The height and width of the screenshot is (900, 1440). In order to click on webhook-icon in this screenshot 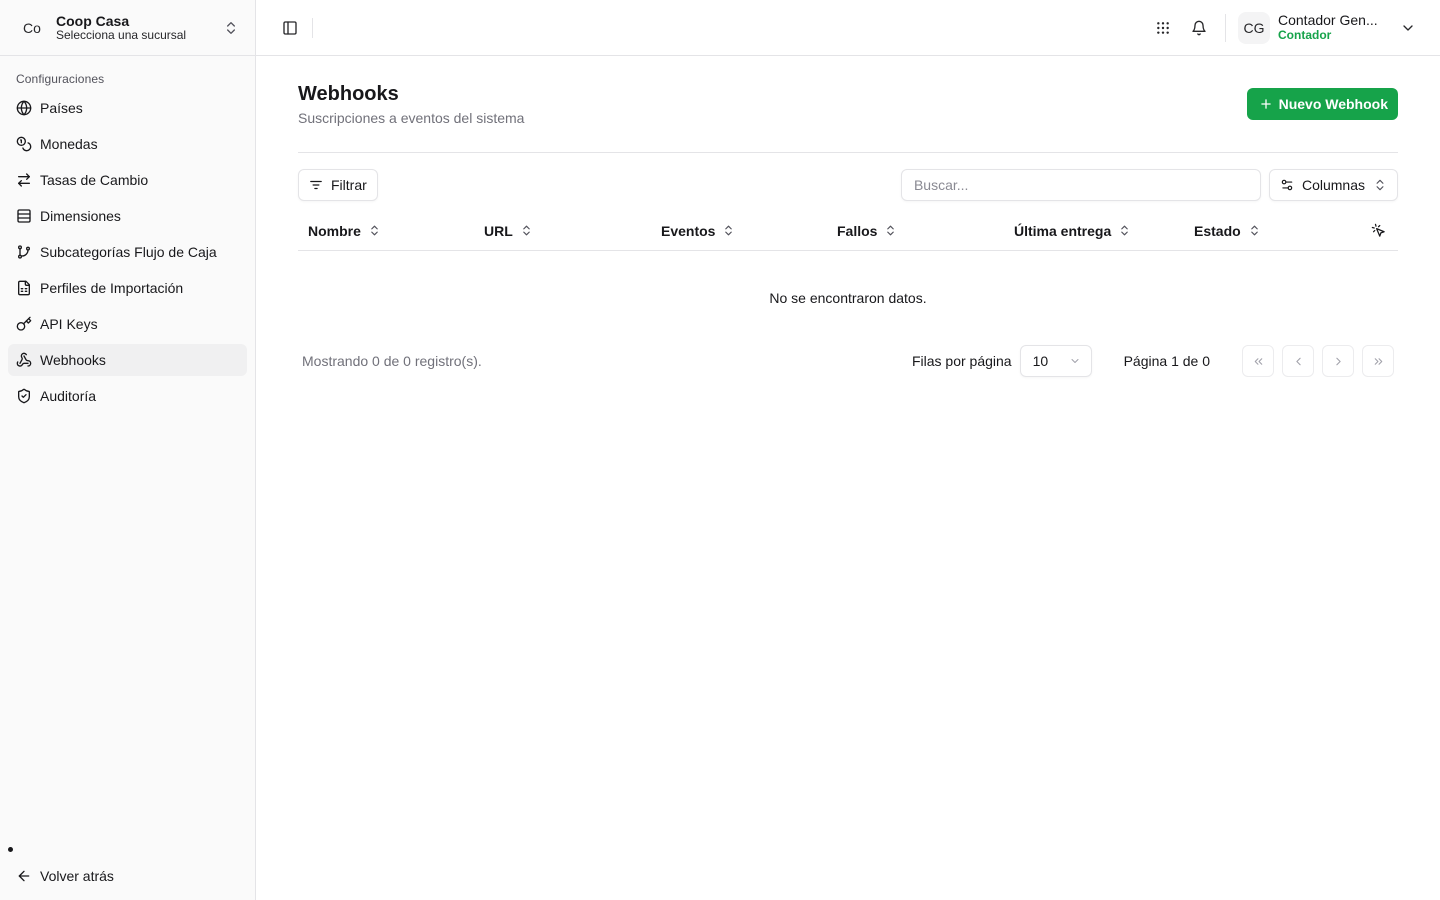, I will do `click(24, 359)`.